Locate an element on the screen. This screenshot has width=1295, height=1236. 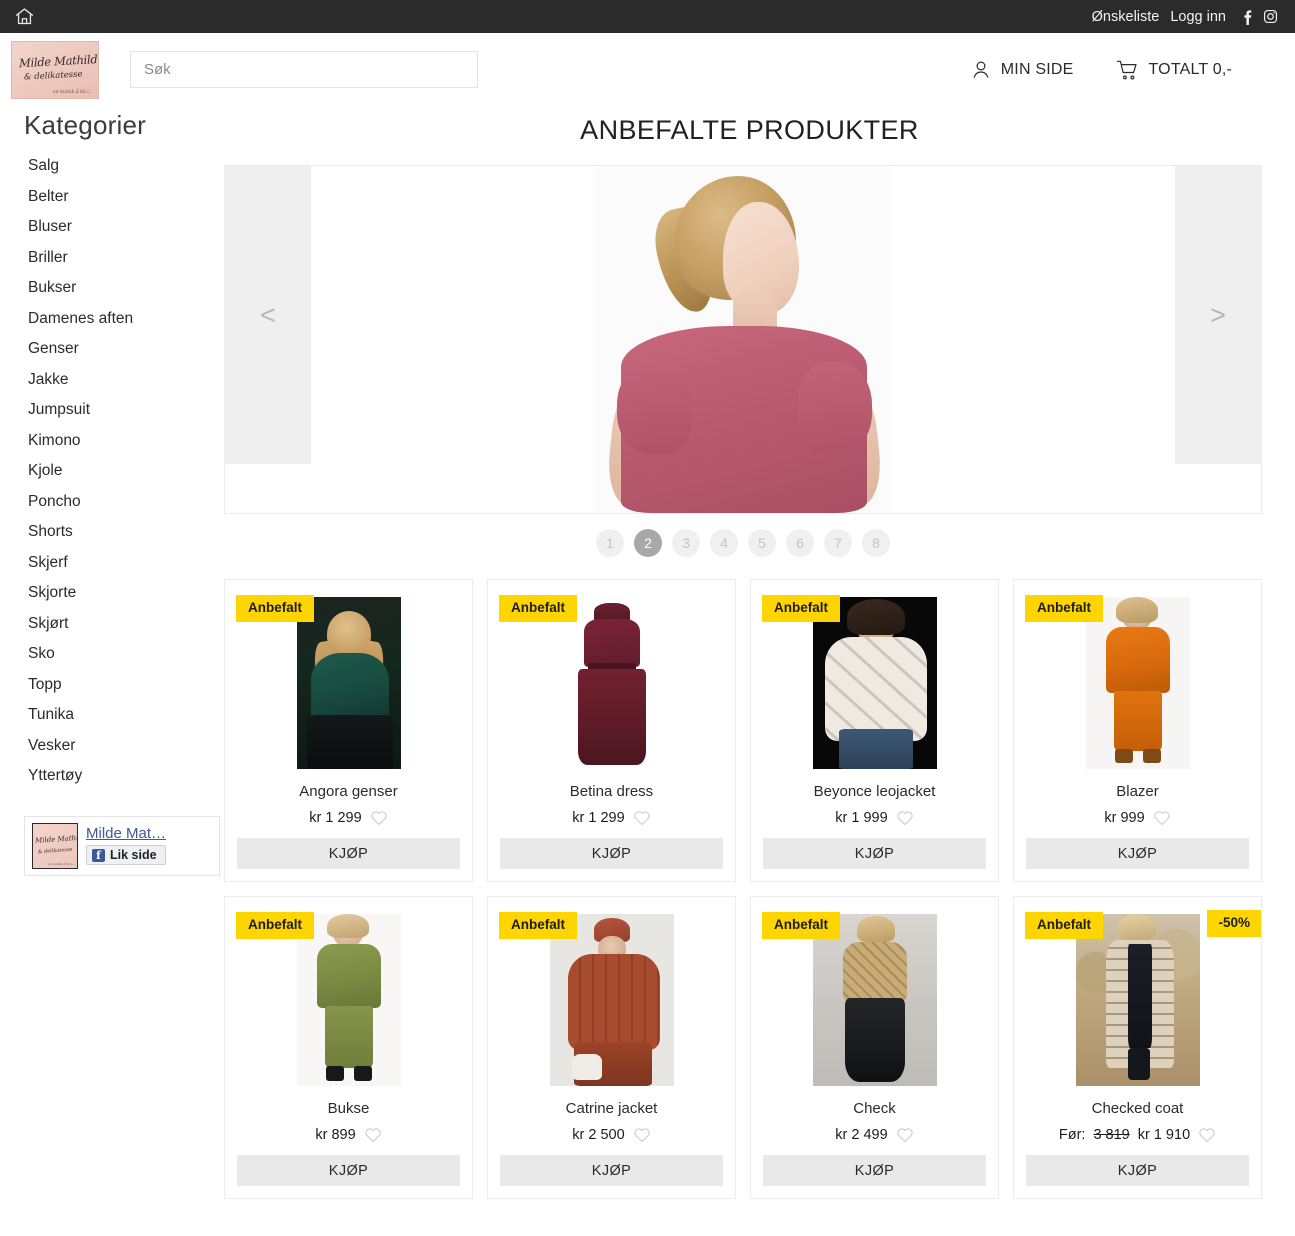
list-item: Skjorte is located at coordinates (126, 593).